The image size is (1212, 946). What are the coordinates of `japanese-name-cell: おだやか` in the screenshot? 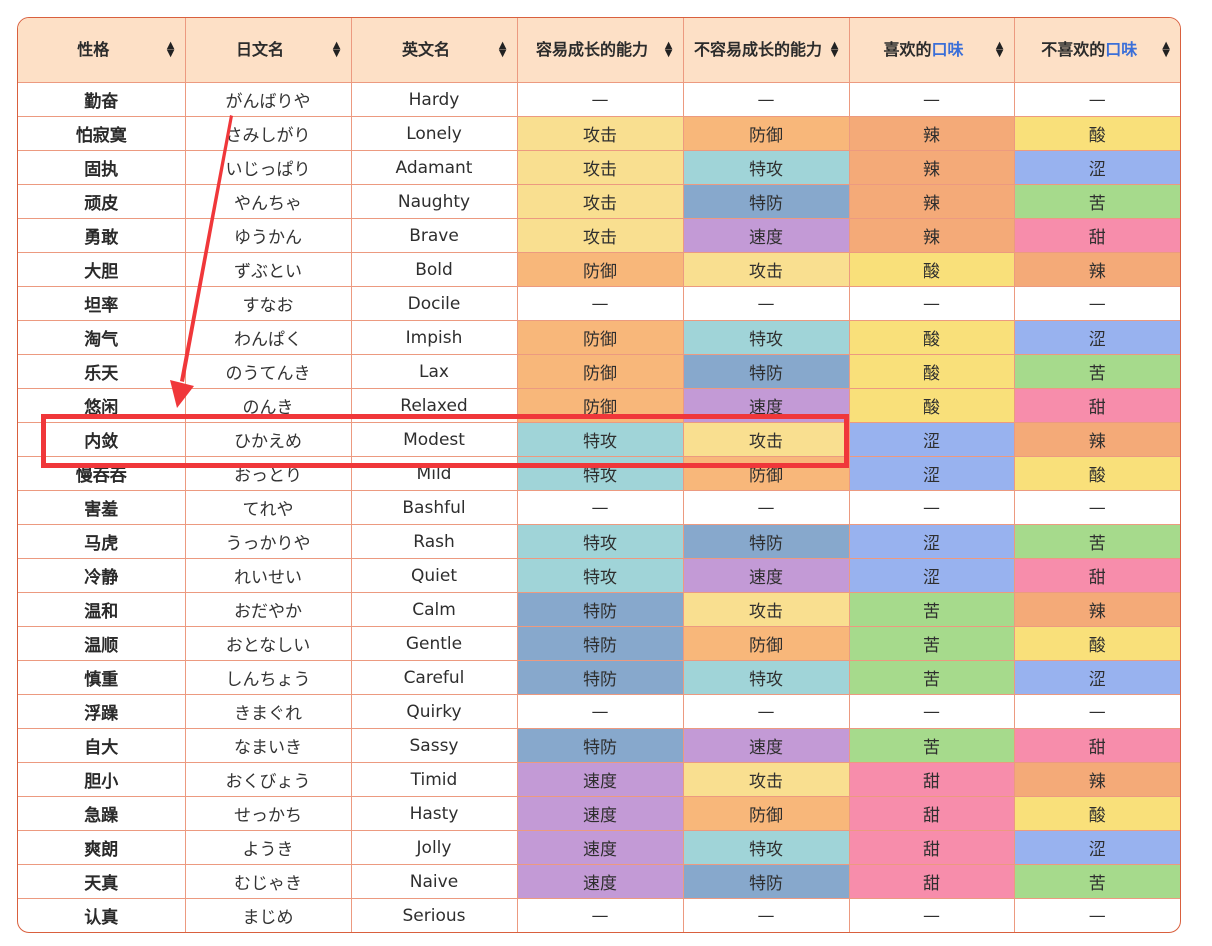 It's located at (268, 609).